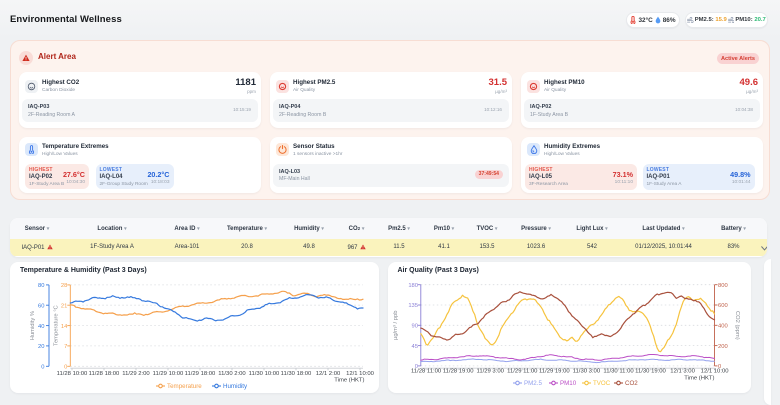  What do you see at coordinates (328, 374) in the screenshot?
I see `svg-text: 12/1 2:00` at bounding box center [328, 374].